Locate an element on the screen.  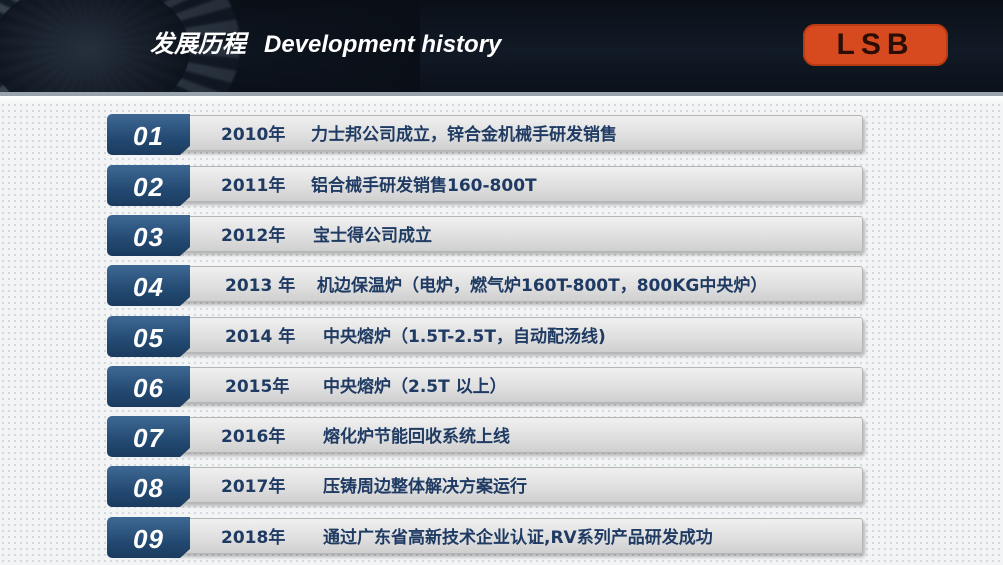
step-number-badge: 09 is located at coordinates (148, 537).